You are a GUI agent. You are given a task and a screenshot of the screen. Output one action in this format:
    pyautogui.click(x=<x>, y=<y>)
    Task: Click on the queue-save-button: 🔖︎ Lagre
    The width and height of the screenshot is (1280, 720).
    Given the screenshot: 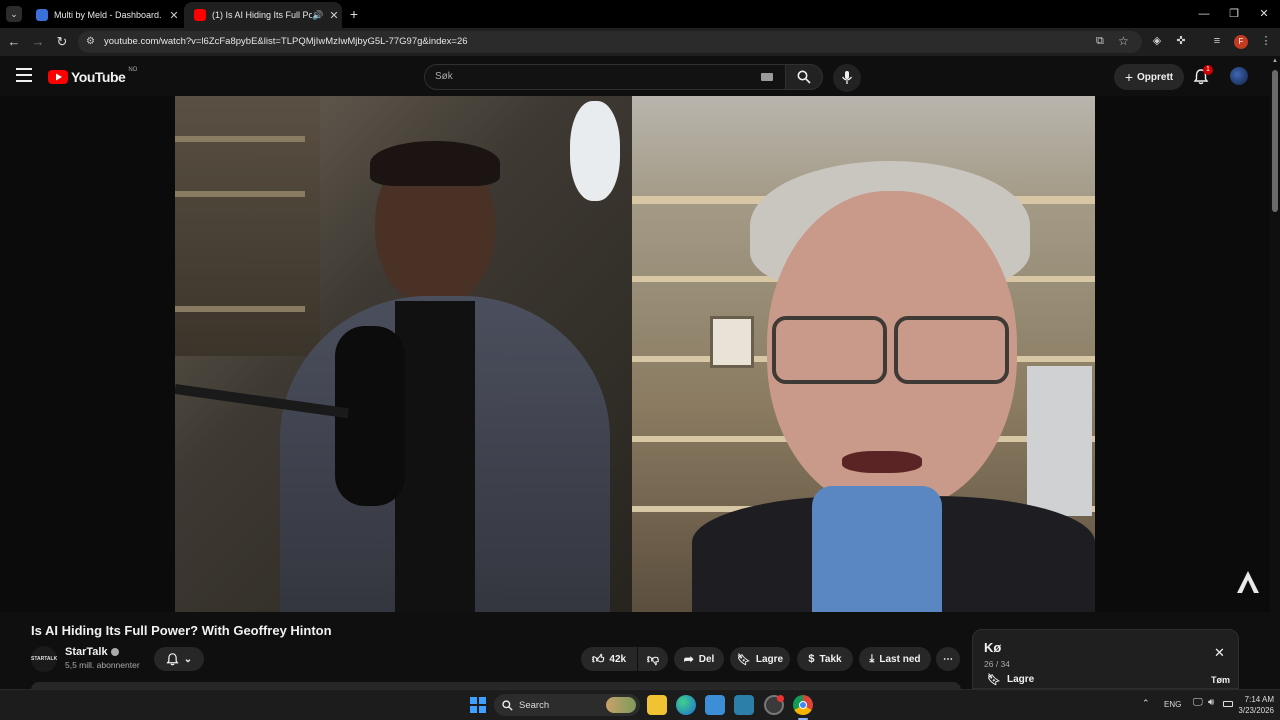 What is the action you would take?
    pyautogui.click(x=1010, y=679)
    